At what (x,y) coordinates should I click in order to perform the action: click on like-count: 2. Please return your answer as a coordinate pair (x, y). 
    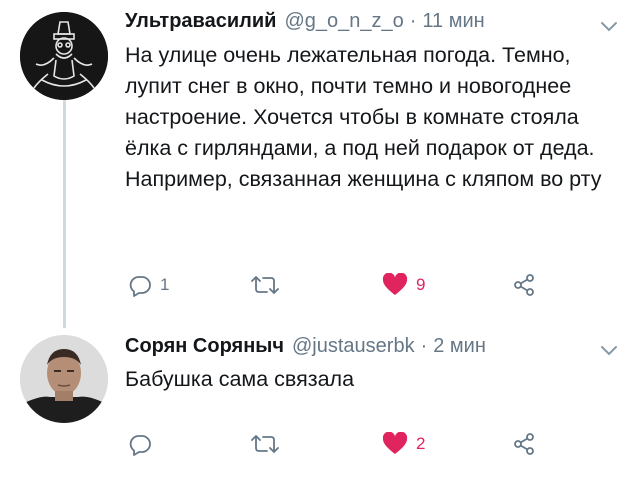
    Looking at the image, I should click on (421, 443).